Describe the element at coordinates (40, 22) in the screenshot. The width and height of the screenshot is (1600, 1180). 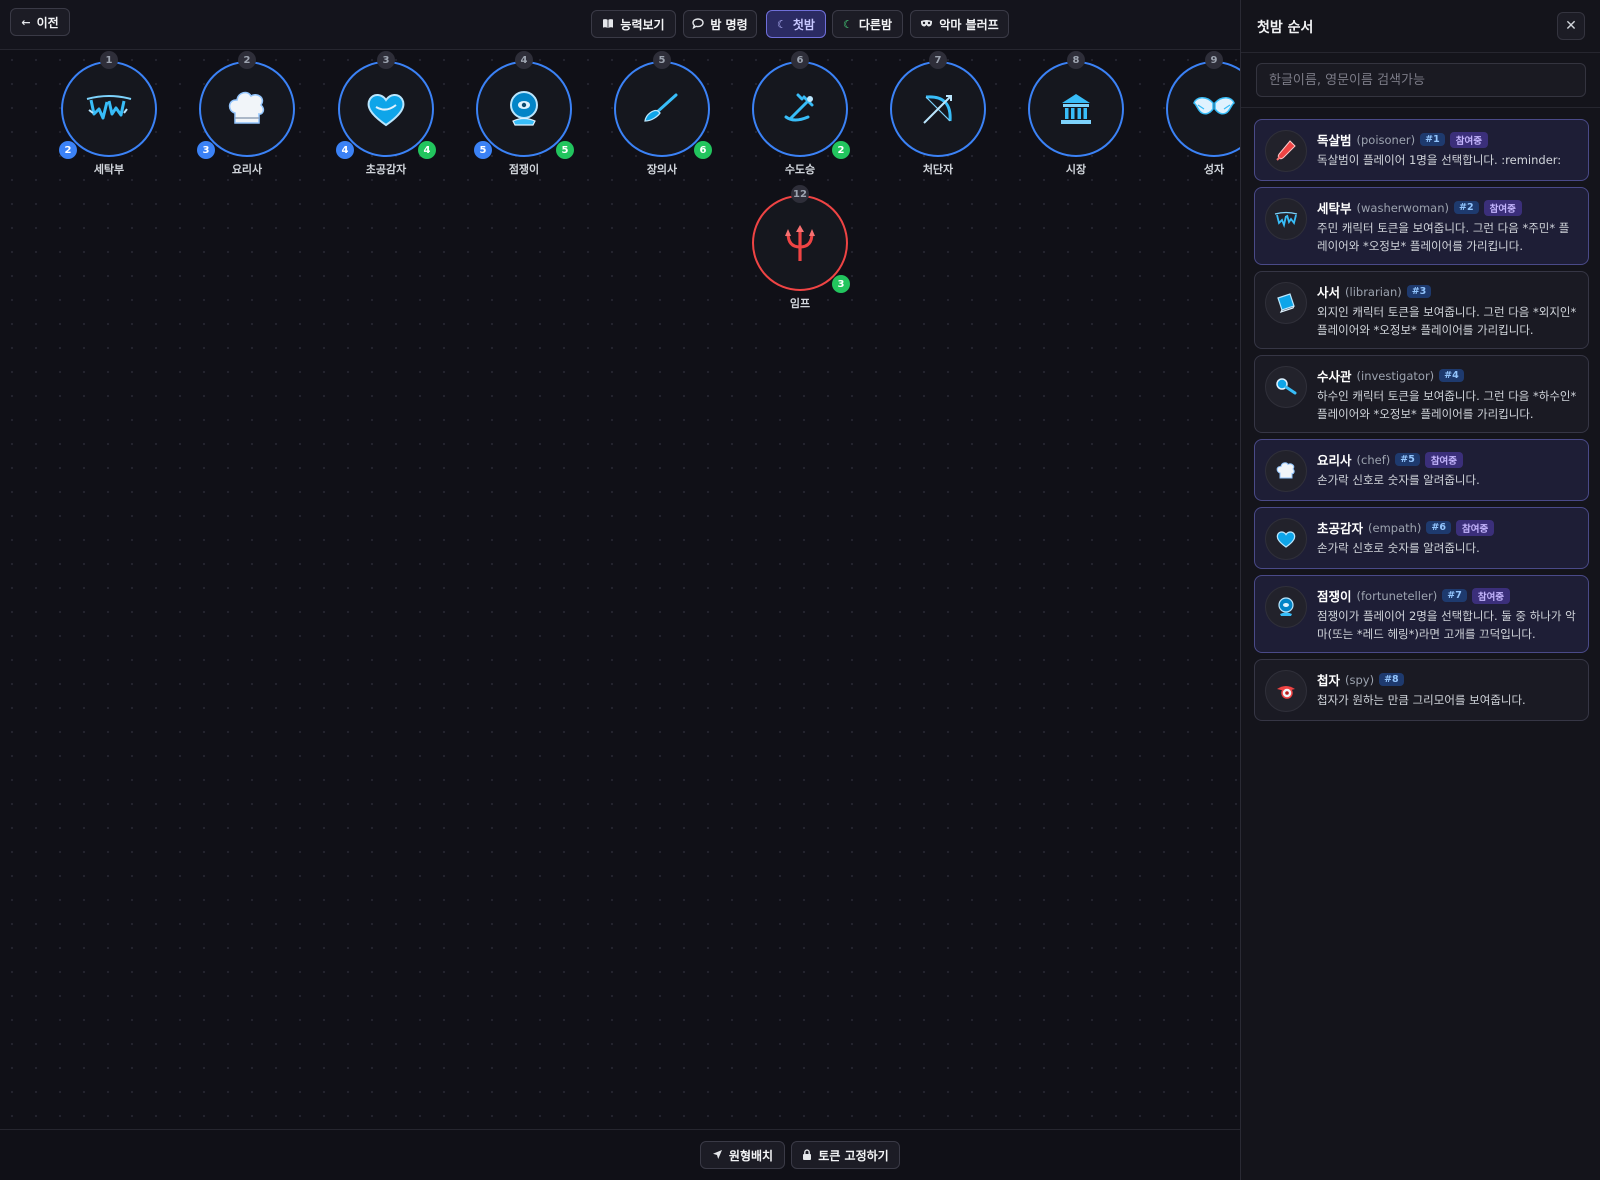
I see `back-button: ← 이전` at that location.